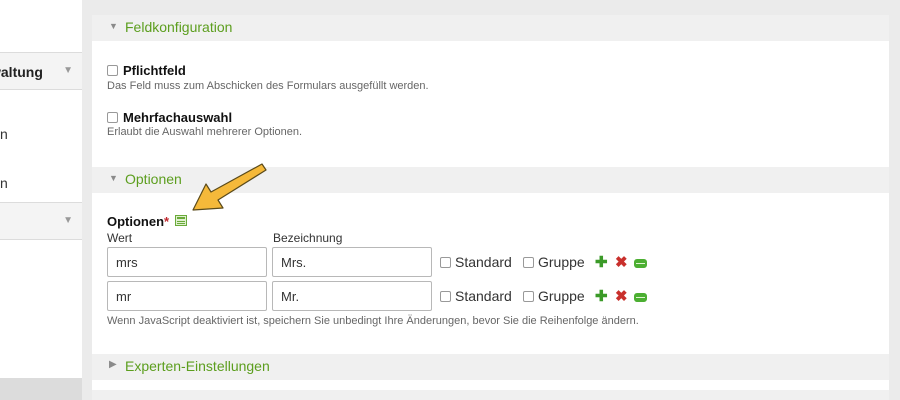  I want to click on mehrfachauswahl-description: Erlaubt die Auswahl mehrerer Optionen., so click(205, 132).